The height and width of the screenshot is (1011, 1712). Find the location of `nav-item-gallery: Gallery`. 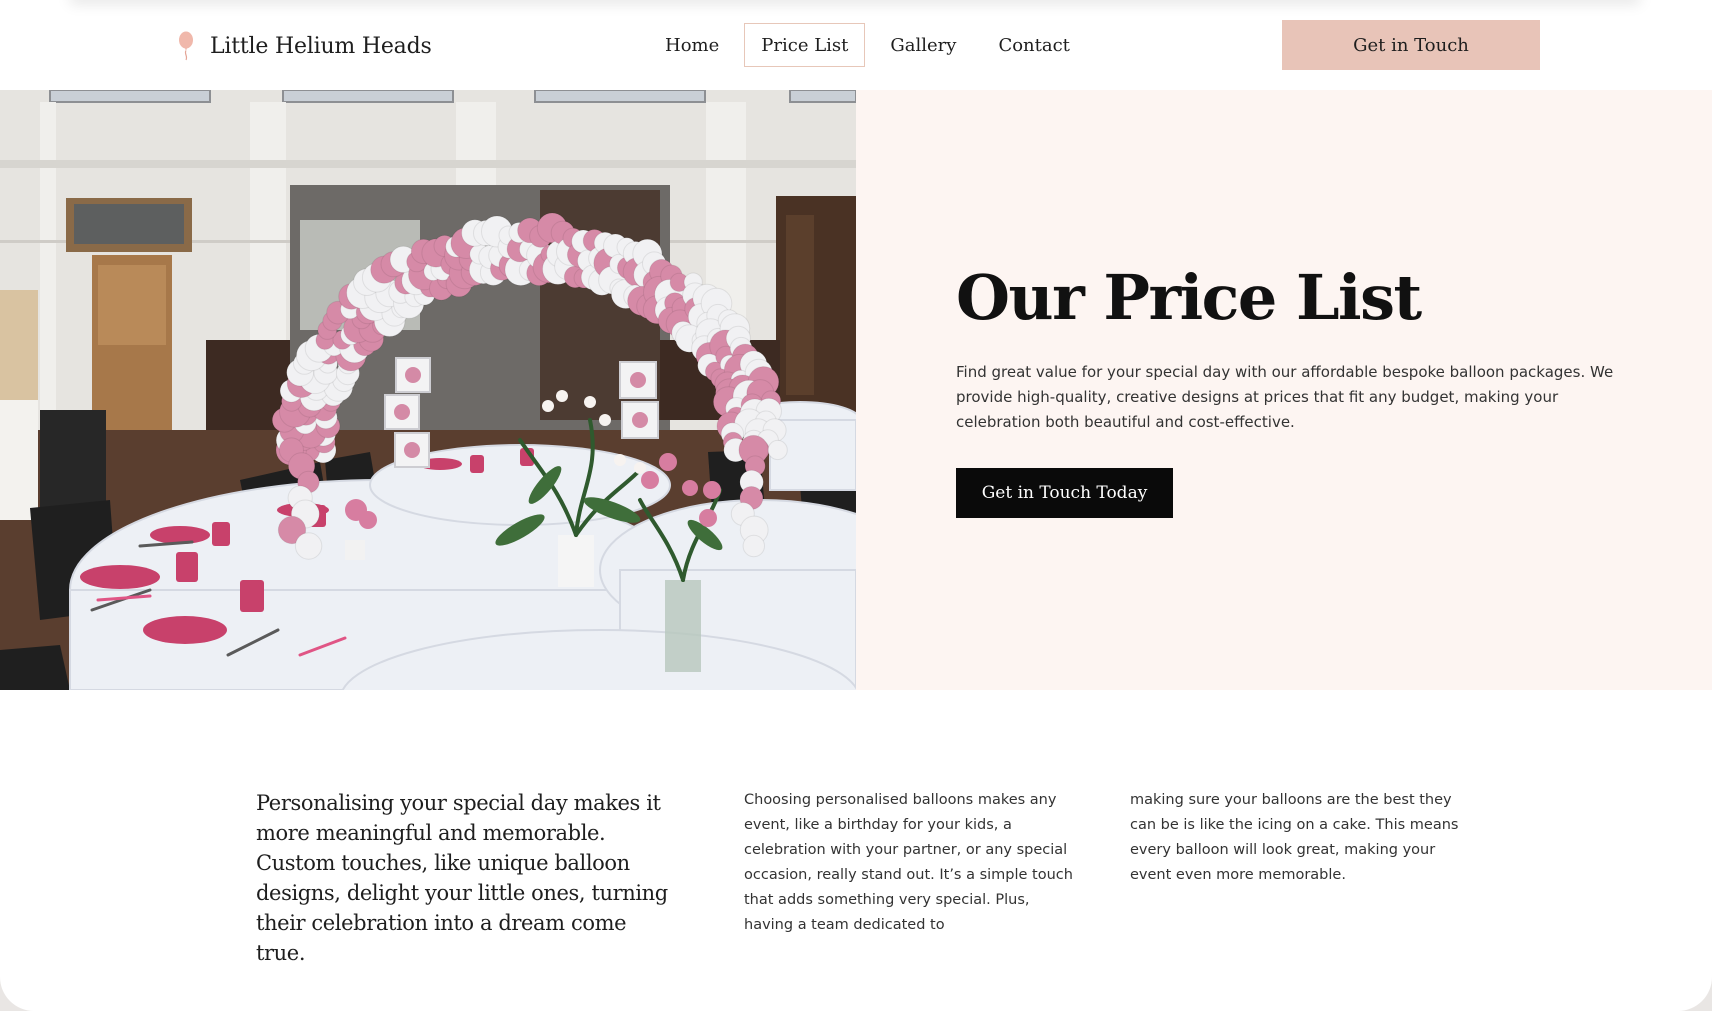

nav-item-gallery: Gallery is located at coordinates (923, 45).